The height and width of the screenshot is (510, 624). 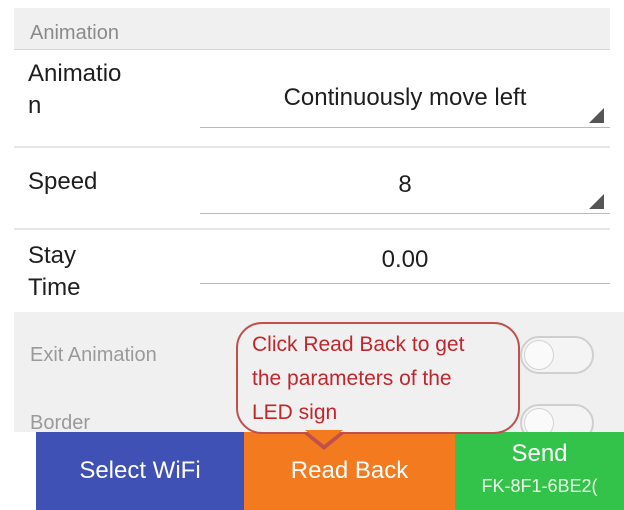 What do you see at coordinates (539, 486) in the screenshot?
I see `send-device-id: FK-8F1-6BE2(` at bounding box center [539, 486].